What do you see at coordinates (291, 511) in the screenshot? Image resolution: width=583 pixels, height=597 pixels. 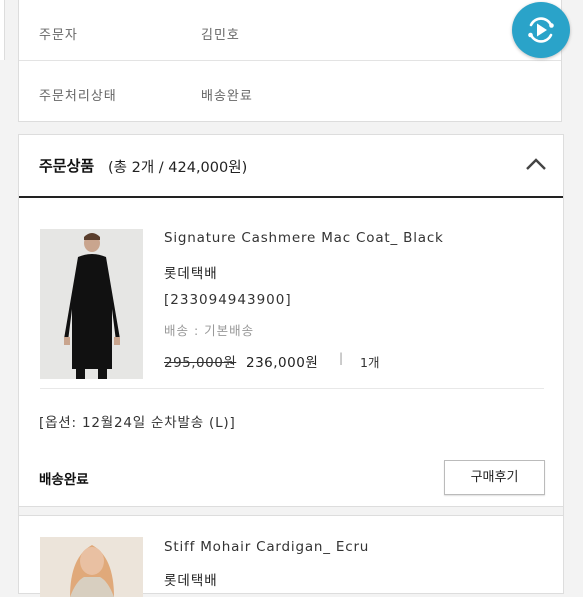 I see `product-separator` at bounding box center [291, 511].